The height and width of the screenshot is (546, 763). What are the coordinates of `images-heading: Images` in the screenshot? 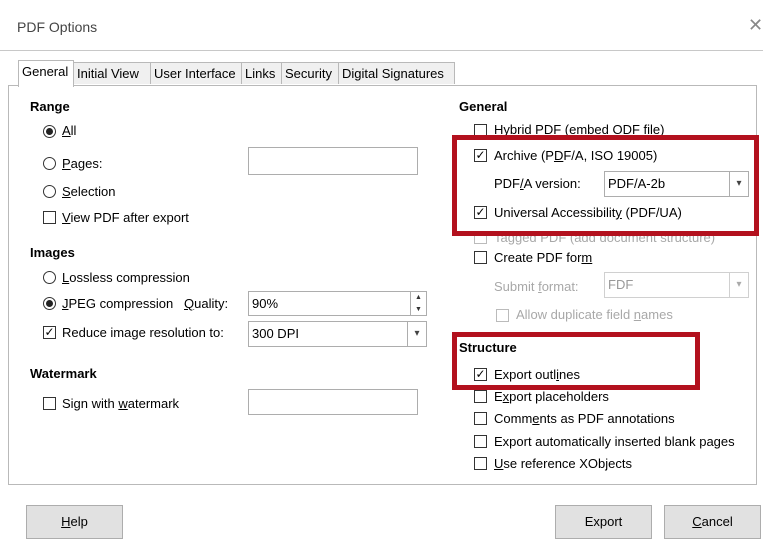 It's located at (52, 252).